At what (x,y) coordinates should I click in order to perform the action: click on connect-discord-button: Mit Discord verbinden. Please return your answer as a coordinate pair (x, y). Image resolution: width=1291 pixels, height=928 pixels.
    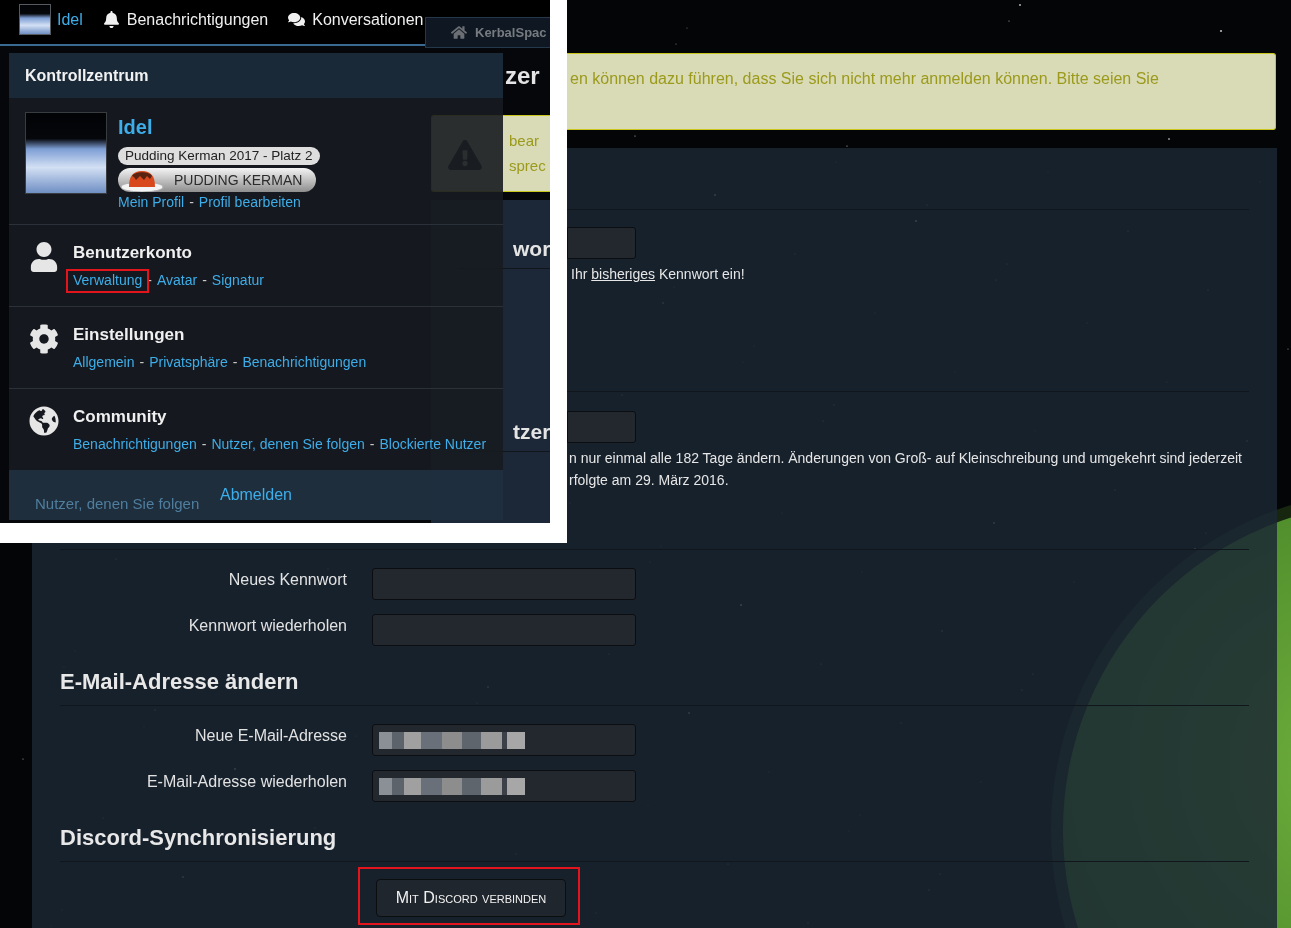
    Looking at the image, I should click on (471, 898).